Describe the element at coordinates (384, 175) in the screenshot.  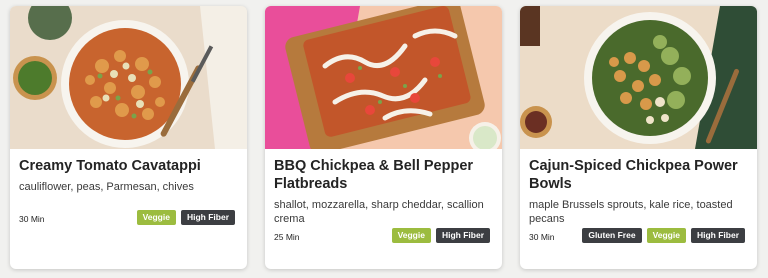
I see `recipe-title: BBQ Chickpea & Bell Pepper Flatbreads` at that location.